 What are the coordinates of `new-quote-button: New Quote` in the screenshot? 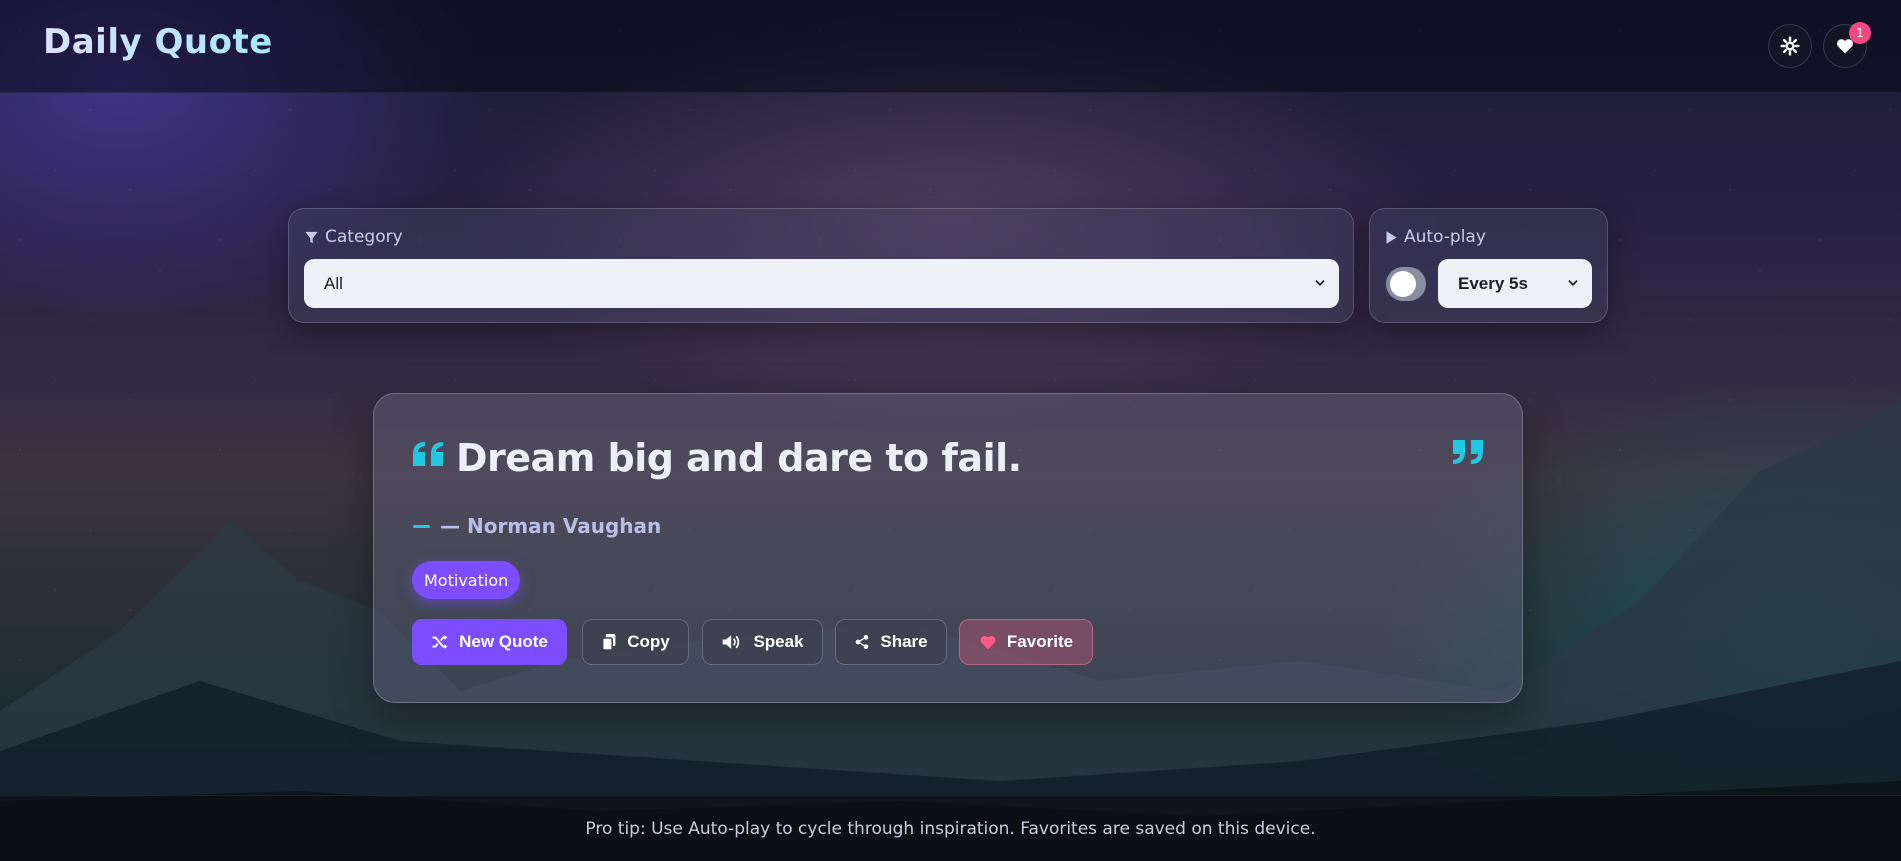 It's located at (489, 642).